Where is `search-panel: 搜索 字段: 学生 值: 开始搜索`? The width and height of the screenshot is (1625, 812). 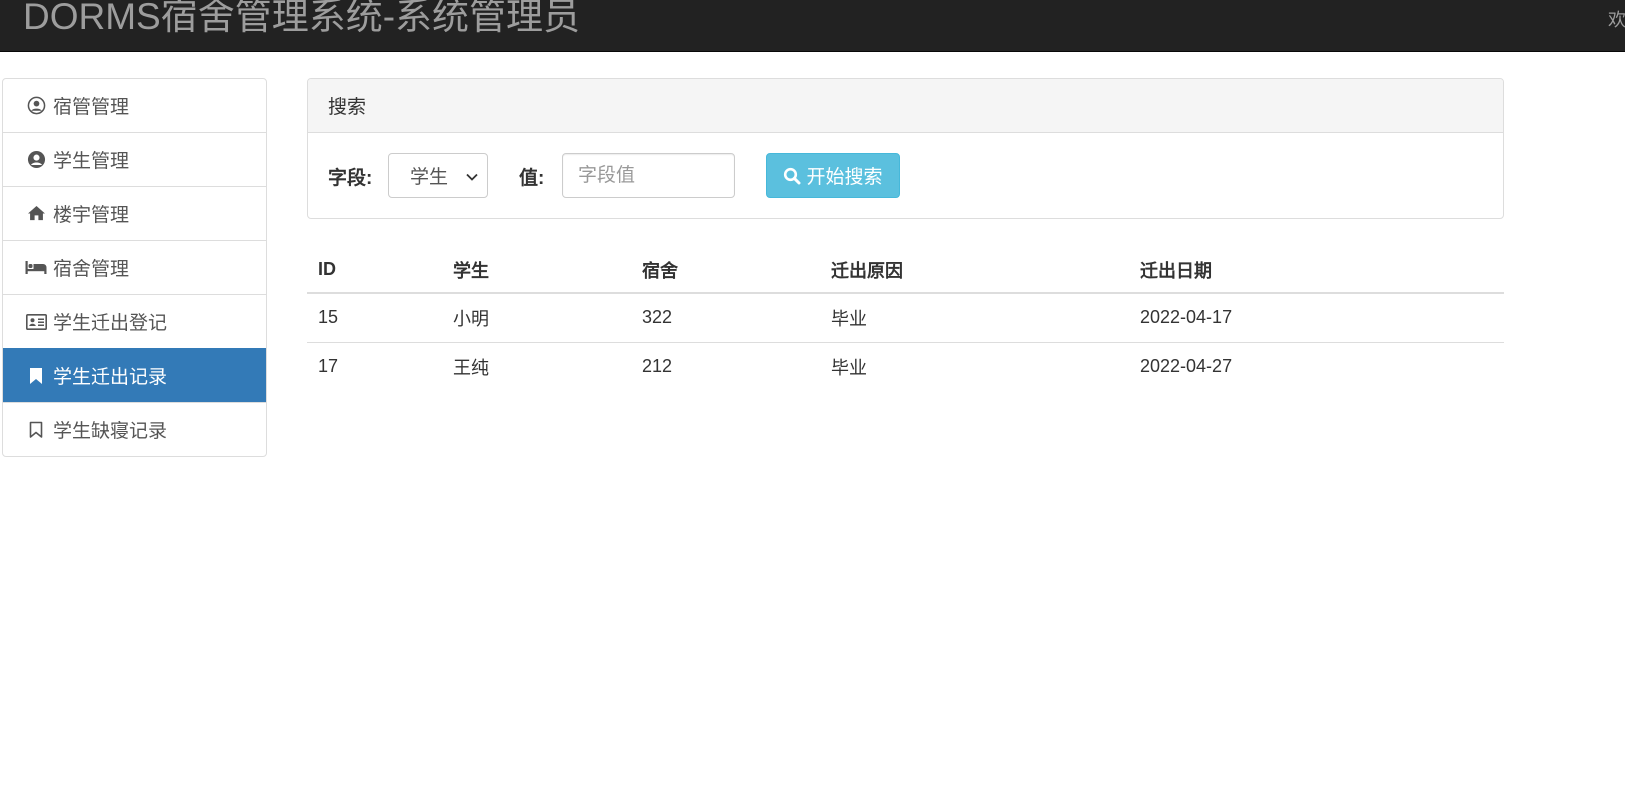 search-panel: 搜索 字段: 学生 值: 开始搜索 is located at coordinates (905, 148).